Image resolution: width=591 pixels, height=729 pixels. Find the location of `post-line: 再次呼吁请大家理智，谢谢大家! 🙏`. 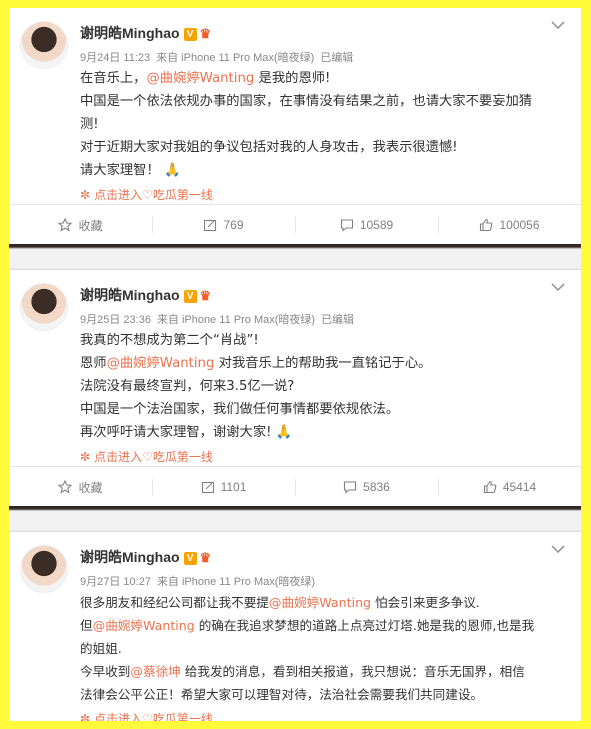

post-line: 再次呼吁请大家理智，谢谢大家! 🙏 is located at coordinates (186, 432).